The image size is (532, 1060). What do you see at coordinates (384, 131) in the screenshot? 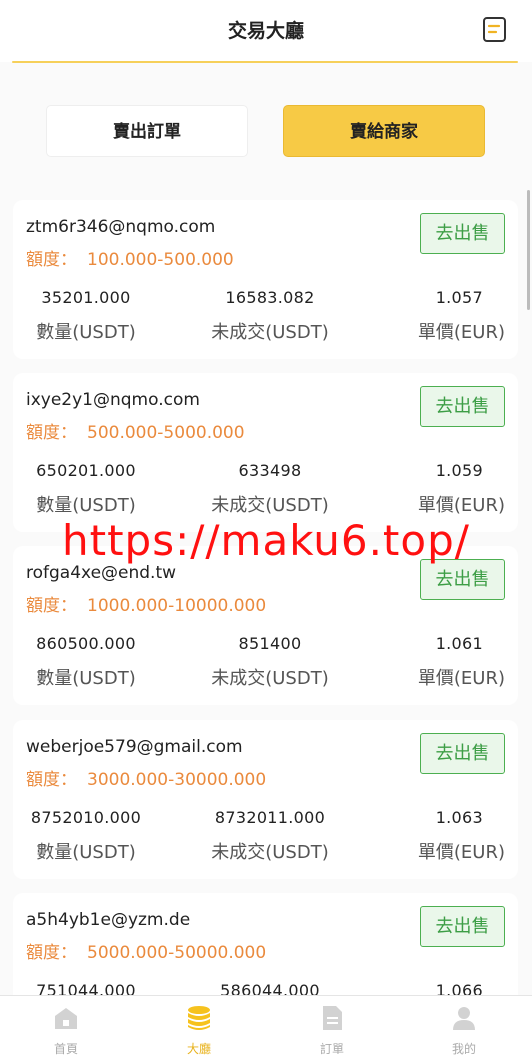
I see `tab-sell-to-merchant: 賣給商家` at bounding box center [384, 131].